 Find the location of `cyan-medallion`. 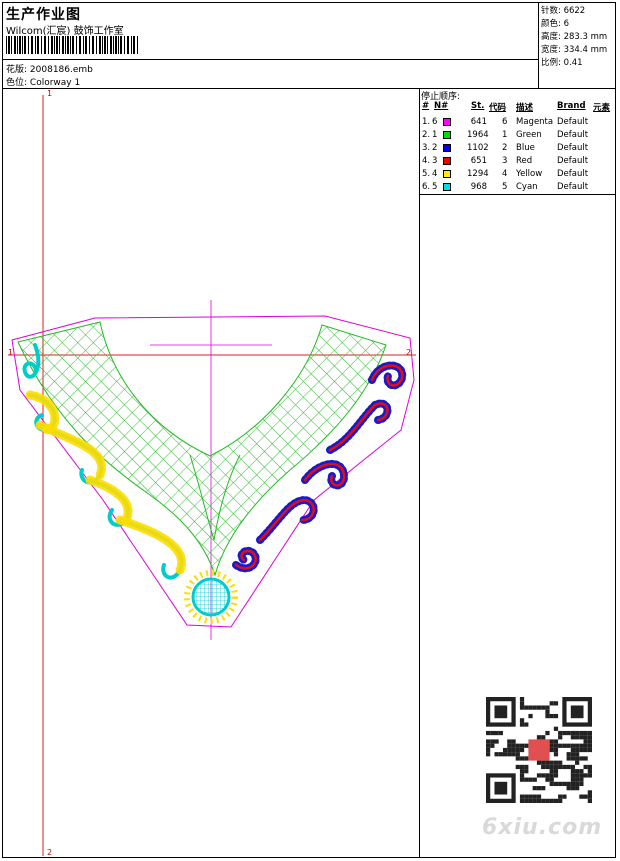

cyan-medallion is located at coordinates (211, 597).